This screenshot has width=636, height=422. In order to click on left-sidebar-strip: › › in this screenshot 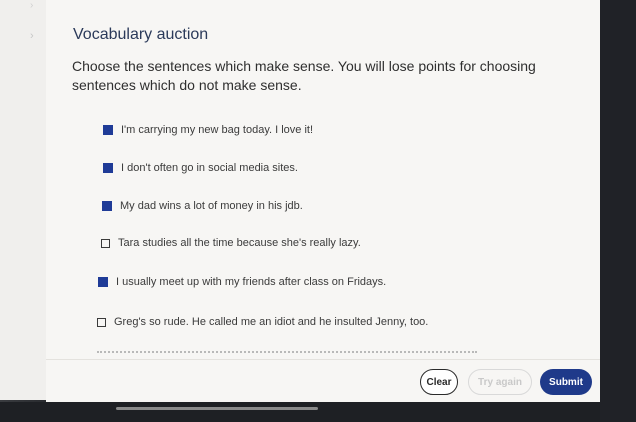, I will do `click(23, 200)`.